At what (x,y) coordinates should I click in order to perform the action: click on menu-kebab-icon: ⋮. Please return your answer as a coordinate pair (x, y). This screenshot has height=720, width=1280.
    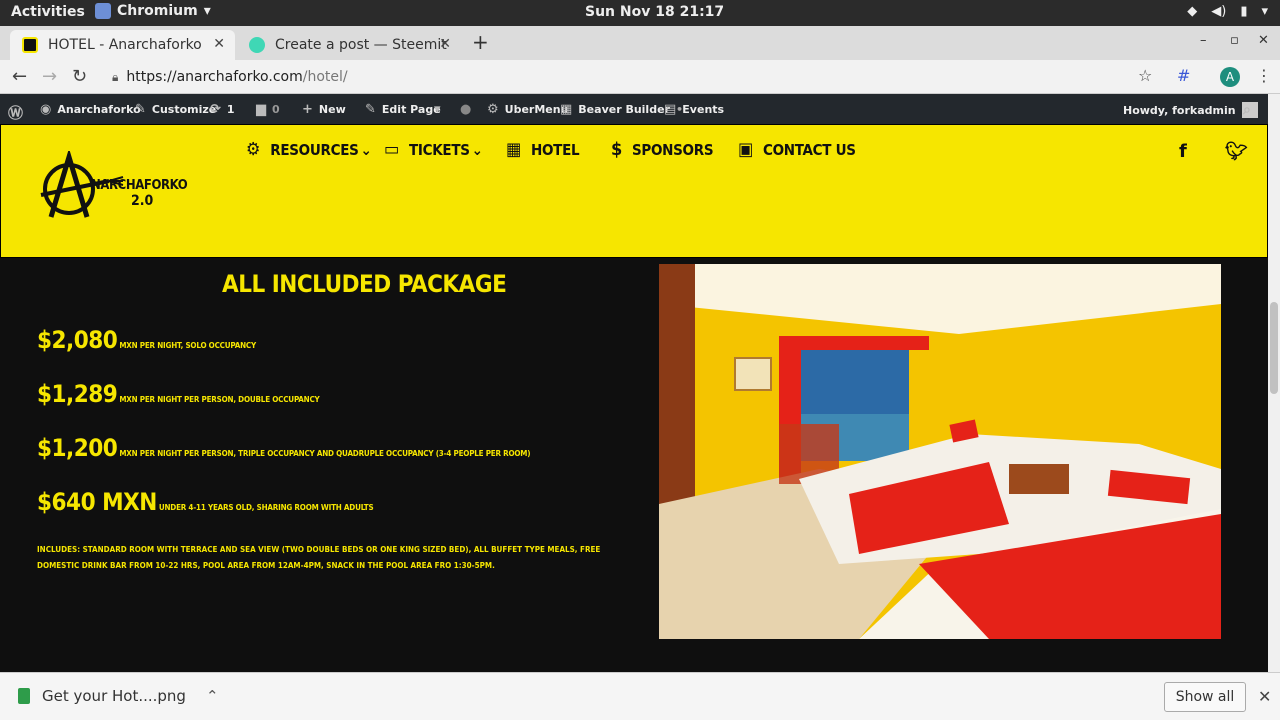
    Looking at the image, I should click on (1264, 75).